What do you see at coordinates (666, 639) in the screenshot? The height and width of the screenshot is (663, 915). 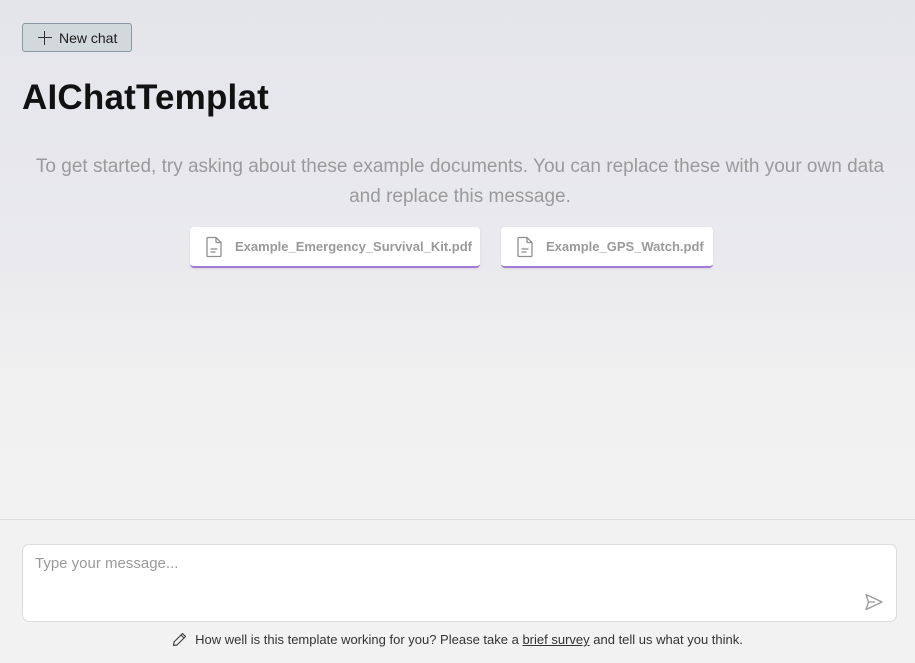 I see `footer-text-after: and tell us what you think.` at bounding box center [666, 639].